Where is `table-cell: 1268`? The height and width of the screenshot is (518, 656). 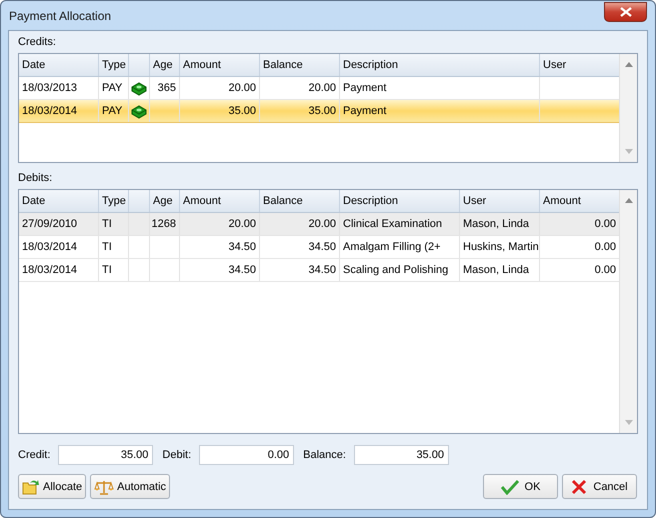 table-cell: 1268 is located at coordinates (164, 224).